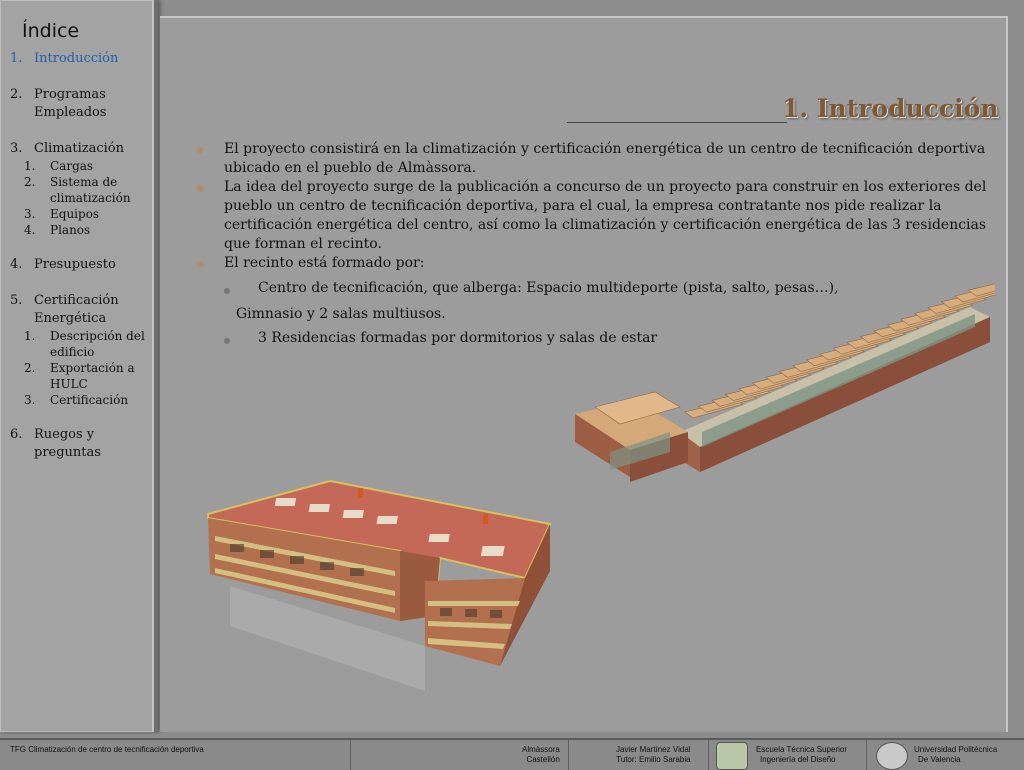  What do you see at coordinates (16, 300) in the screenshot?
I see `index-item-number: 5.` at bounding box center [16, 300].